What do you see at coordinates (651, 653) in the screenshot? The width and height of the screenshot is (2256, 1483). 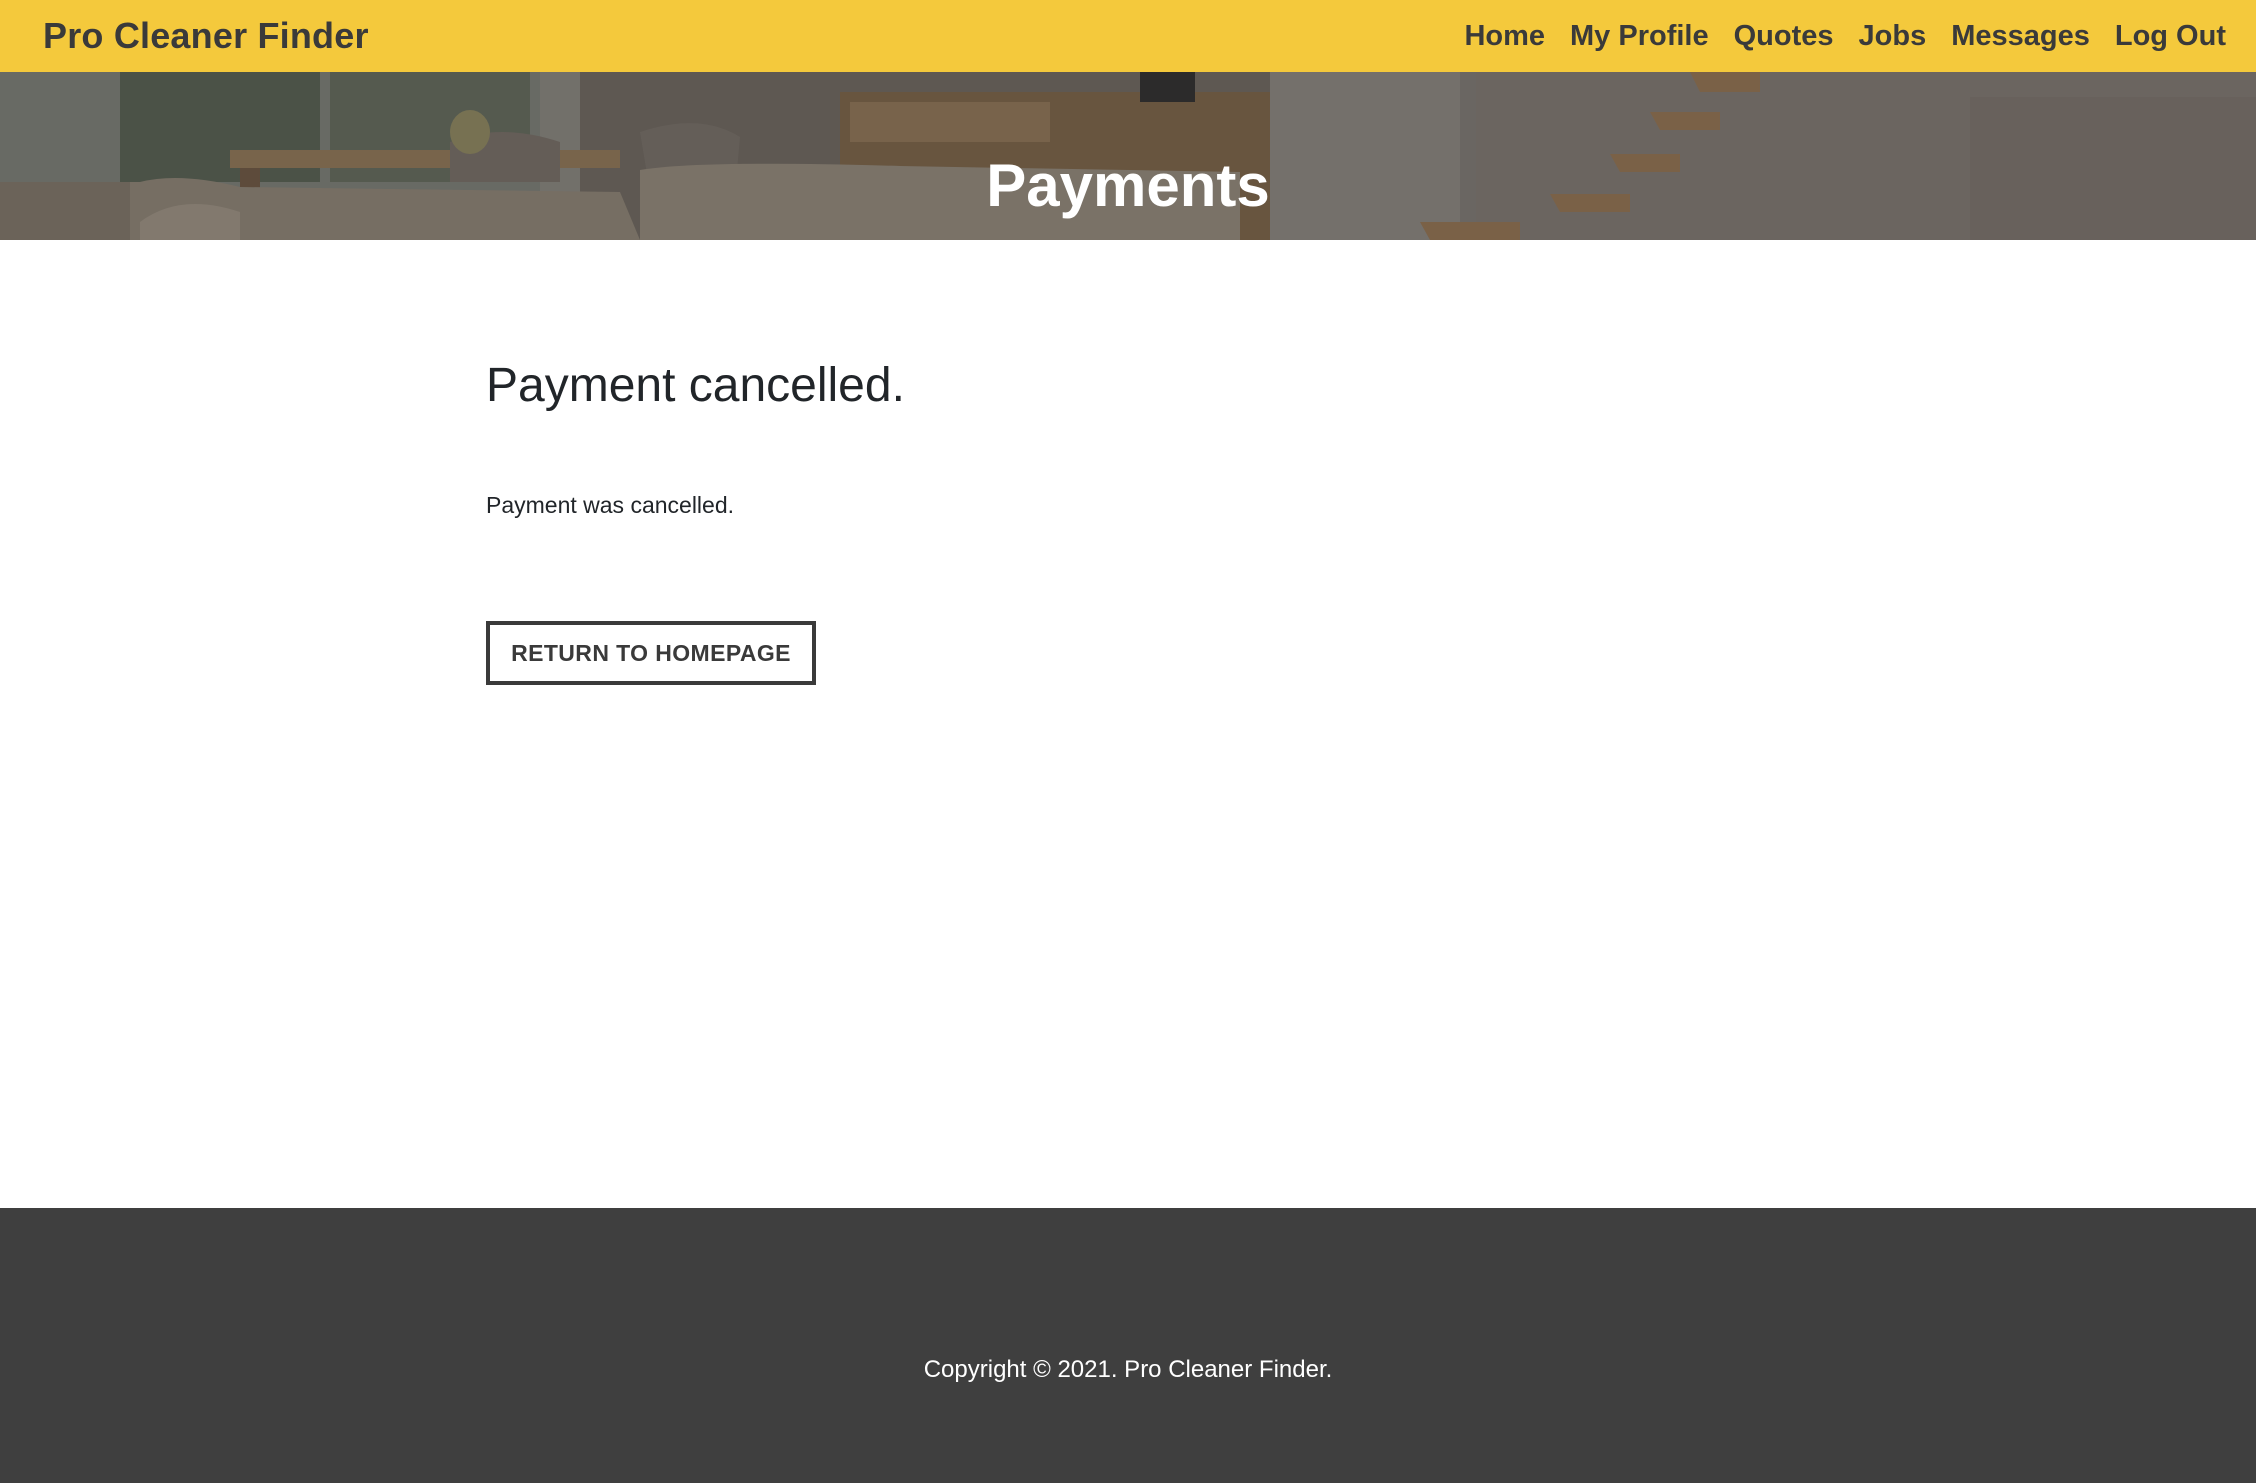 I see `return-to-homepage-button: Return to homepage` at bounding box center [651, 653].